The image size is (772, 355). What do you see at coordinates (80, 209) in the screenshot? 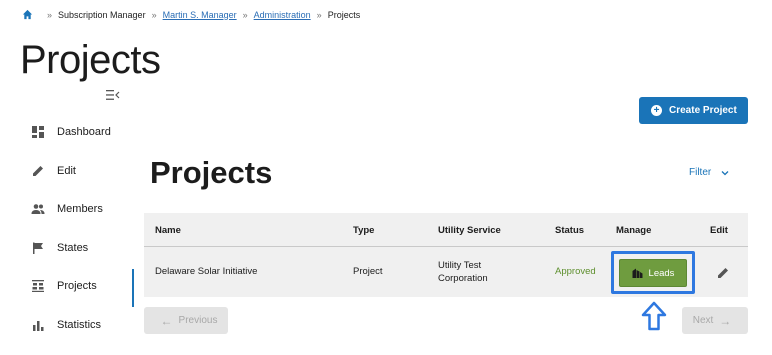
I see `sidebar-item-label: Members` at bounding box center [80, 209].